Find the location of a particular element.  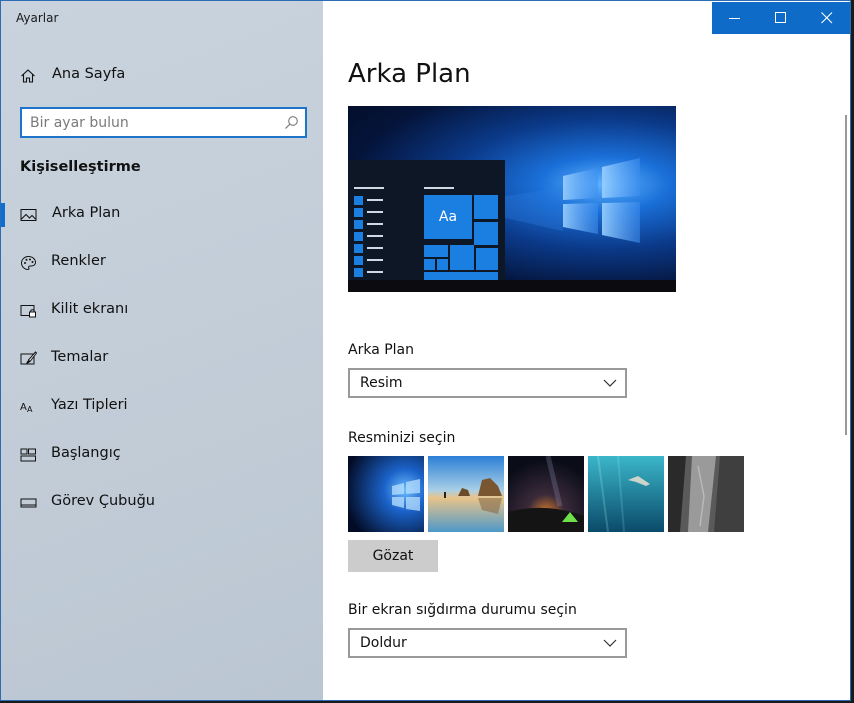

thumbnail-windows-light is located at coordinates (386, 494).